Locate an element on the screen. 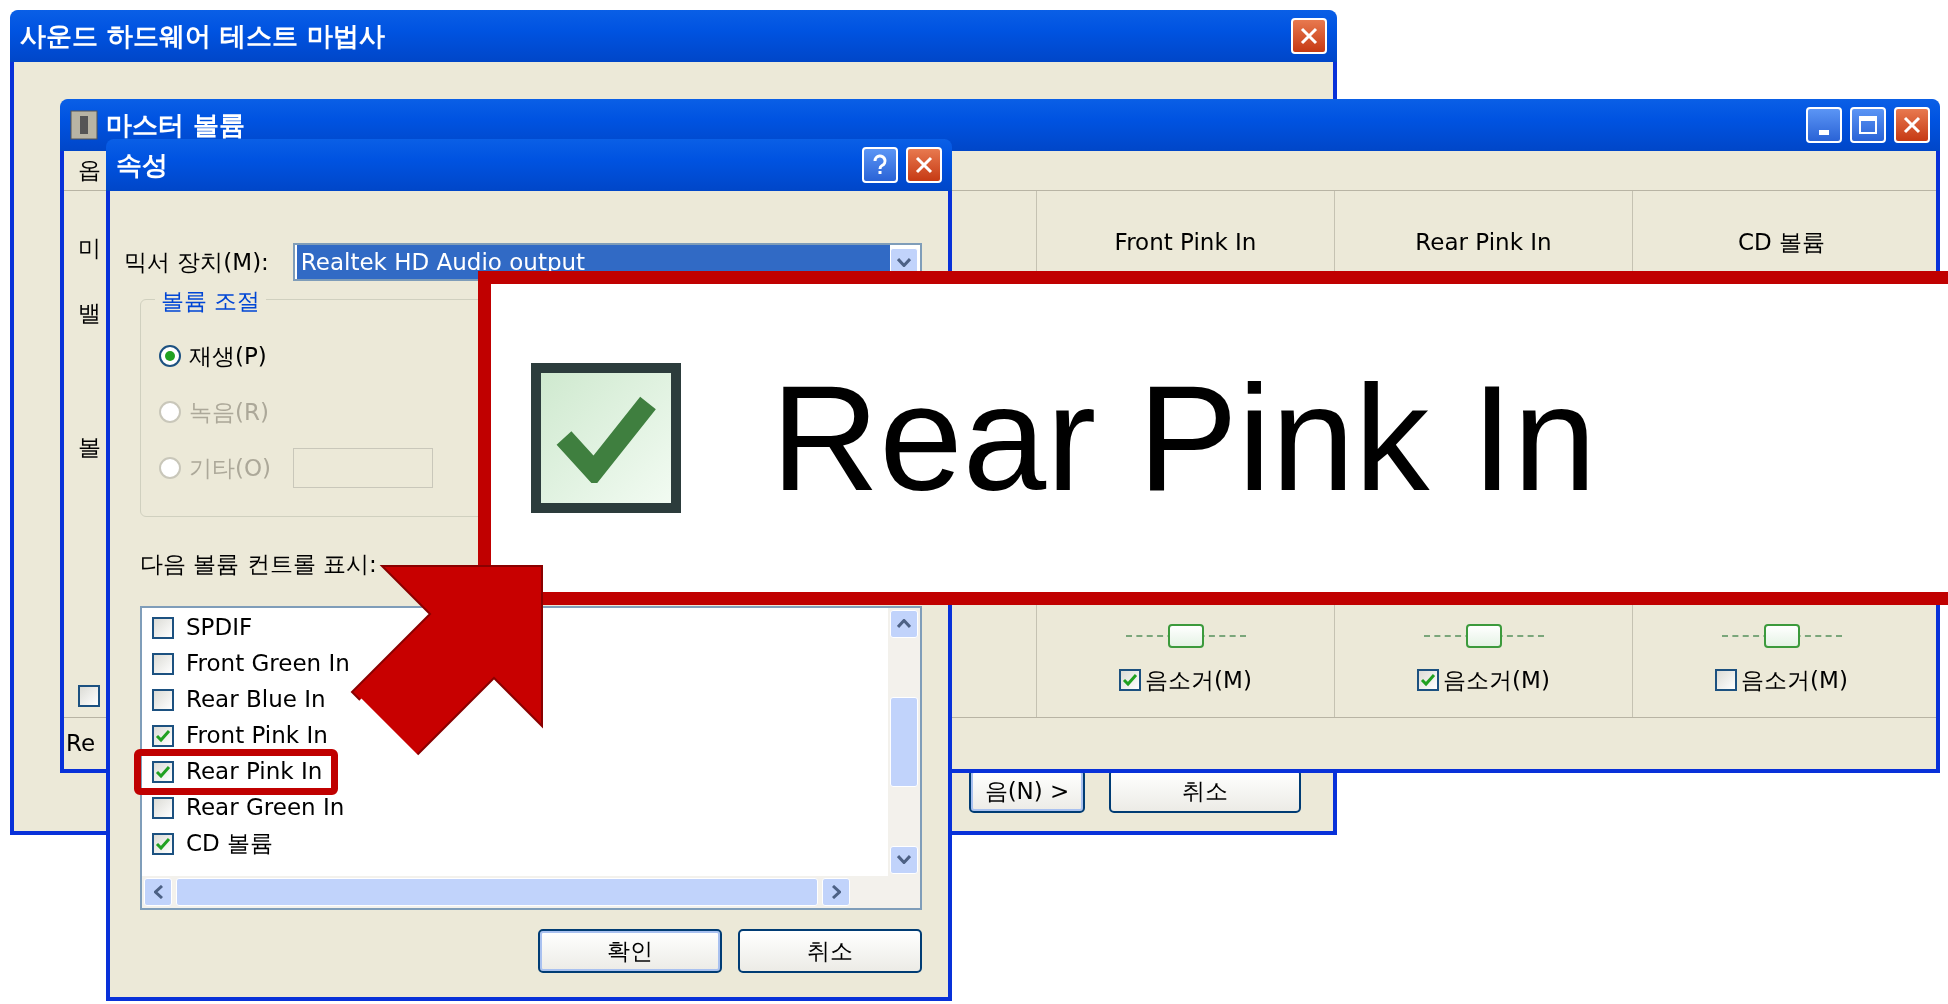  radio-label: 녹음(R) is located at coordinates (229, 412).